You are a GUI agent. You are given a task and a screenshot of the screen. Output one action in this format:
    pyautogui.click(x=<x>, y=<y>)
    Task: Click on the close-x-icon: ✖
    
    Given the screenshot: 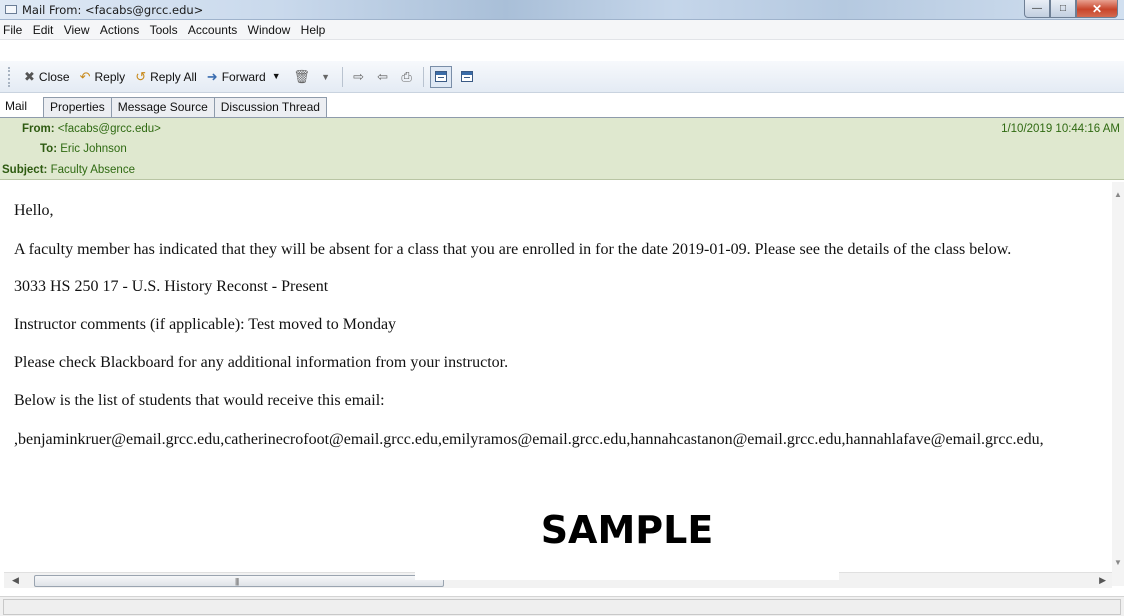 What is the action you would take?
    pyautogui.click(x=29, y=76)
    